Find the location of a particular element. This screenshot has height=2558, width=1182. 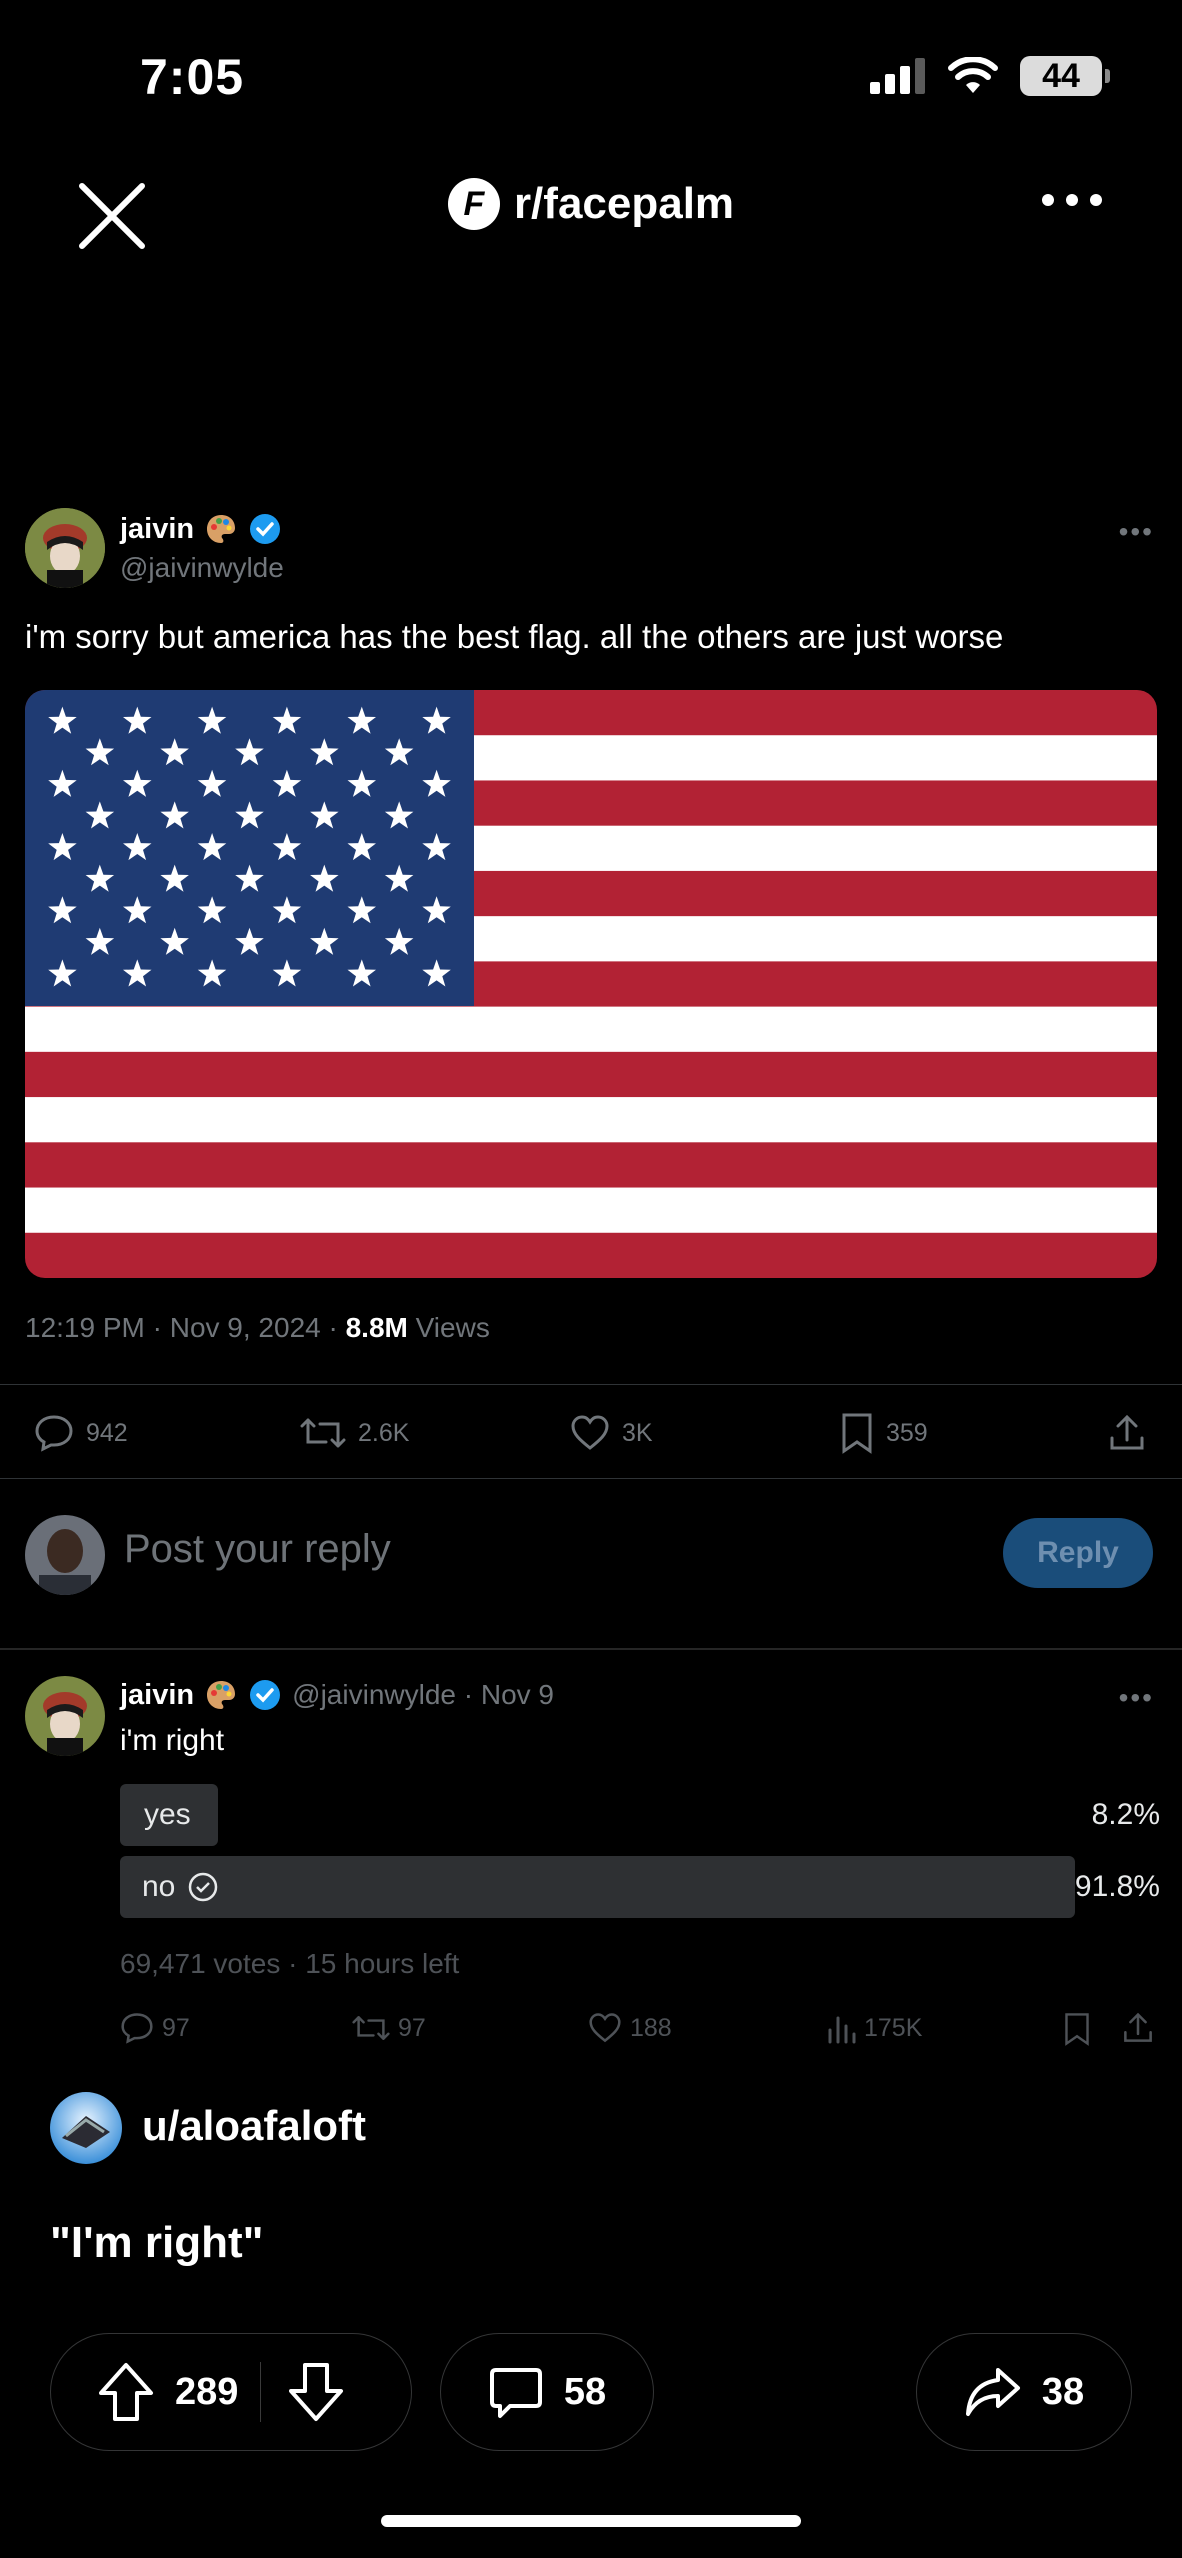

poll-summary: 69,471 votes · 15 hours left is located at coordinates (290, 1963).